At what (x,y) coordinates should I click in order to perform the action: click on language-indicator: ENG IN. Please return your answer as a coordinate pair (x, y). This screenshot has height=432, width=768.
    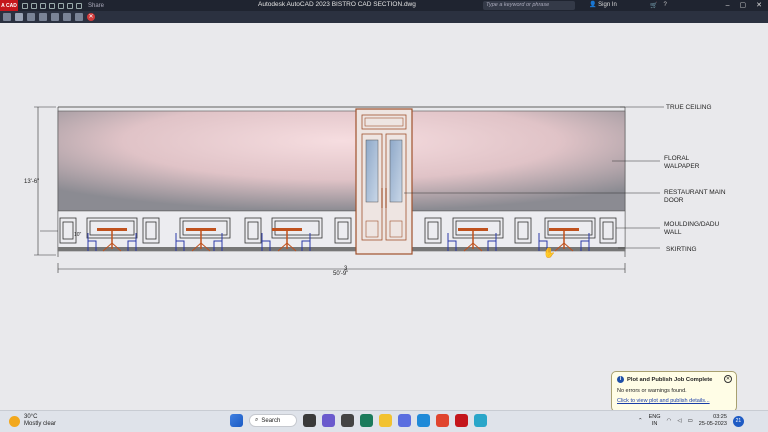
    Looking at the image, I should click on (655, 421).